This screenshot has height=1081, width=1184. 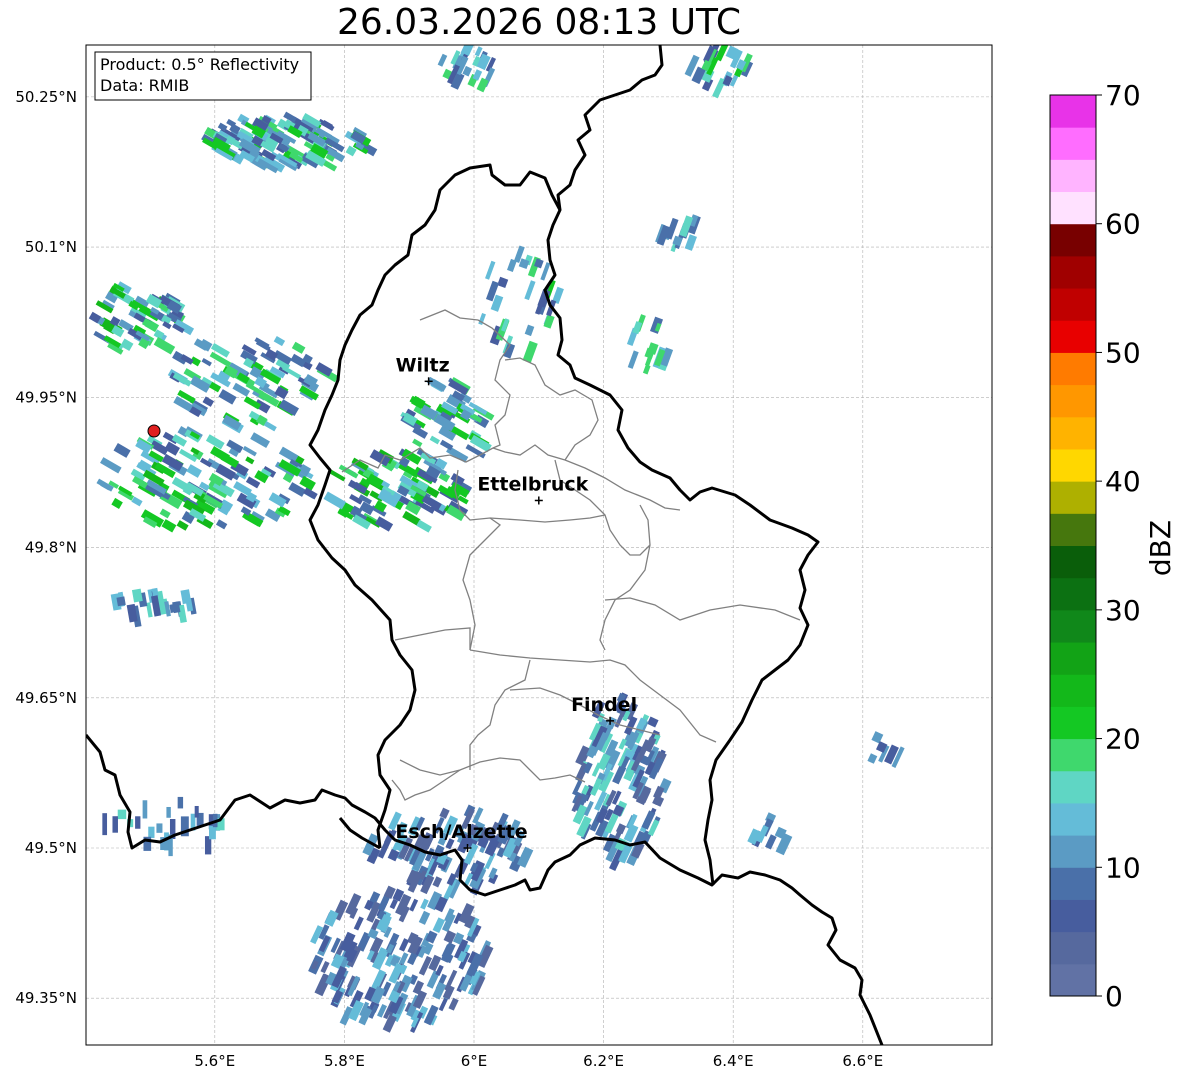 What do you see at coordinates (532, 484) in the screenshot?
I see `city-label: Ettelbruck` at bounding box center [532, 484].